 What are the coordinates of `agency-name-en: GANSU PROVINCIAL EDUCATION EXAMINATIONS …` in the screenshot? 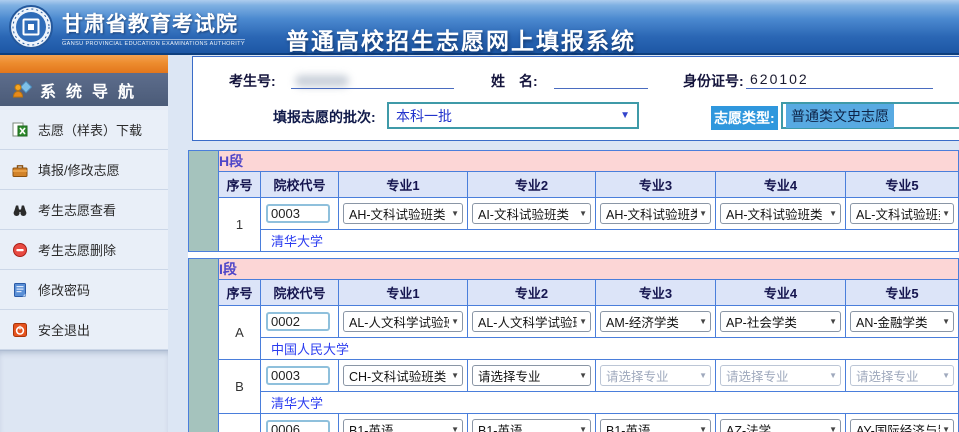 It's located at (153, 42).